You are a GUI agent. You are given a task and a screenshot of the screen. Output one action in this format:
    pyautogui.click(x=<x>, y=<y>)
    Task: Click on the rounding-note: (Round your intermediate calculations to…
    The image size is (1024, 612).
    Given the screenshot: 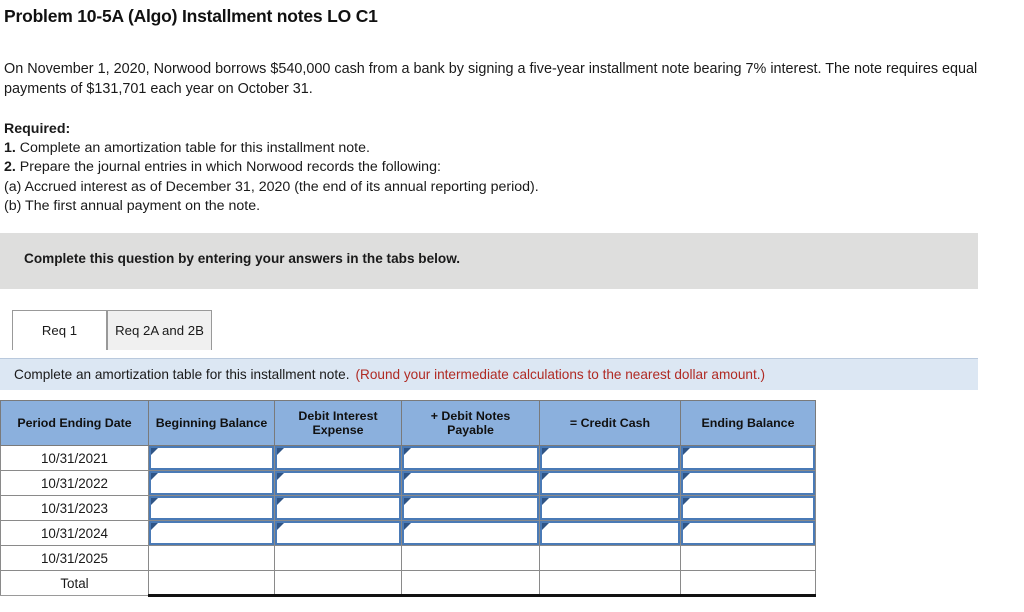 What is the action you would take?
    pyautogui.click(x=560, y=374)
    